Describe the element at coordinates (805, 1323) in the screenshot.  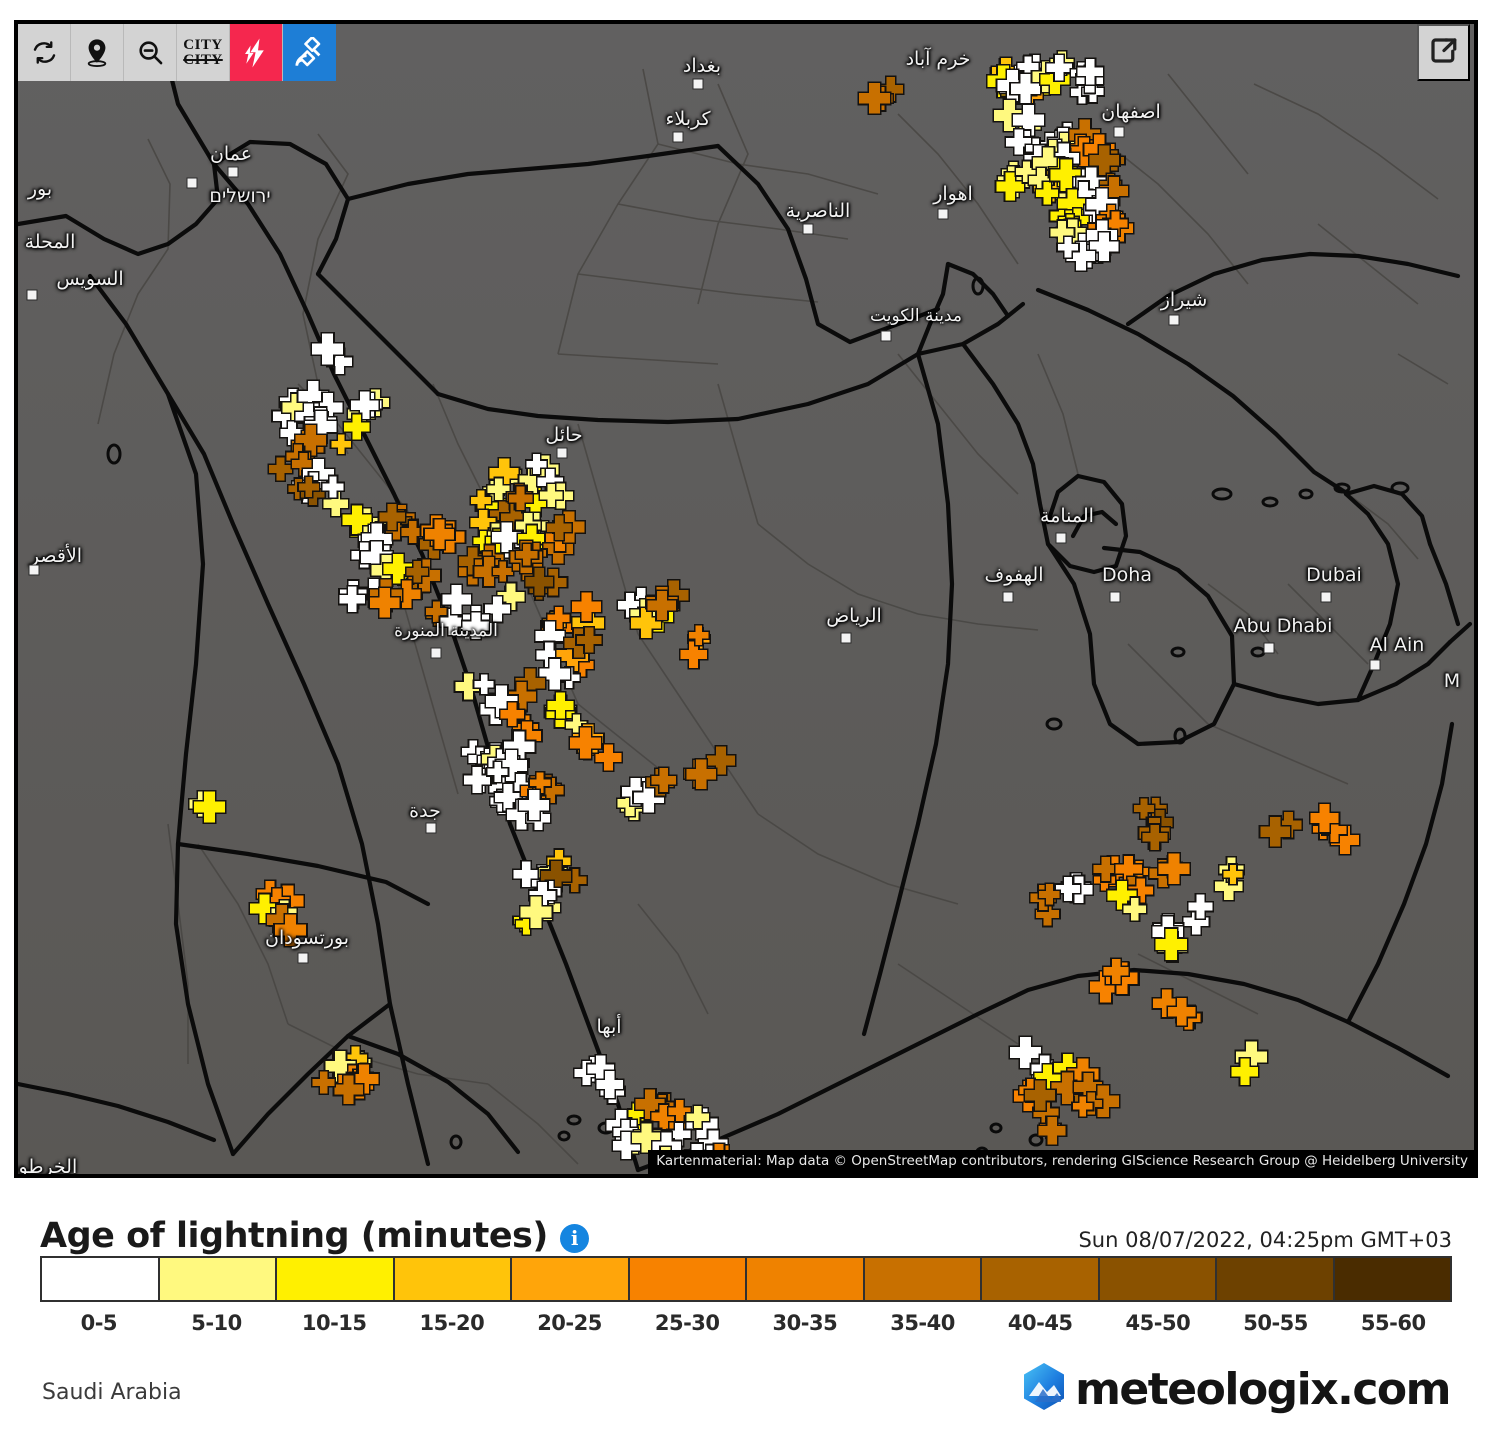
I see `legend-swatch-label: 30-35` at that location.